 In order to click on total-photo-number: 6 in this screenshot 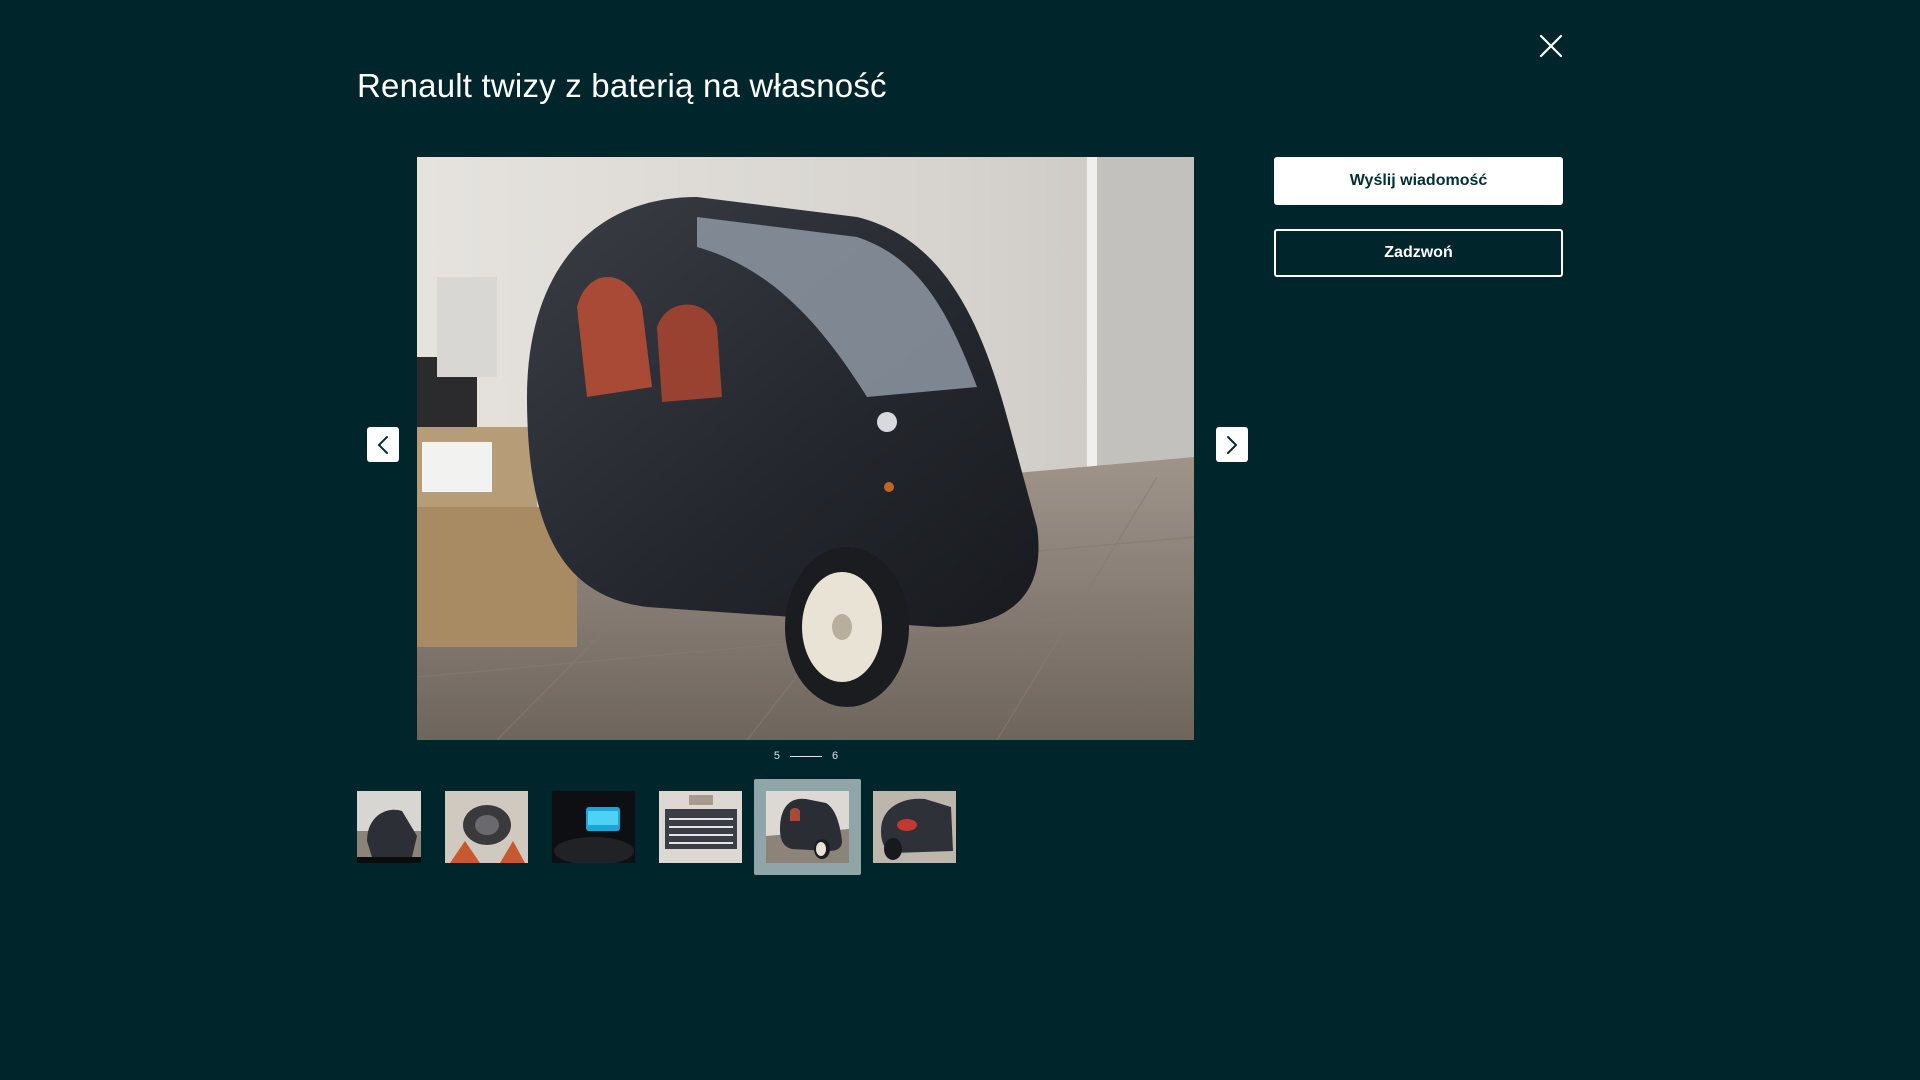, I will do `click(835, 756)`.